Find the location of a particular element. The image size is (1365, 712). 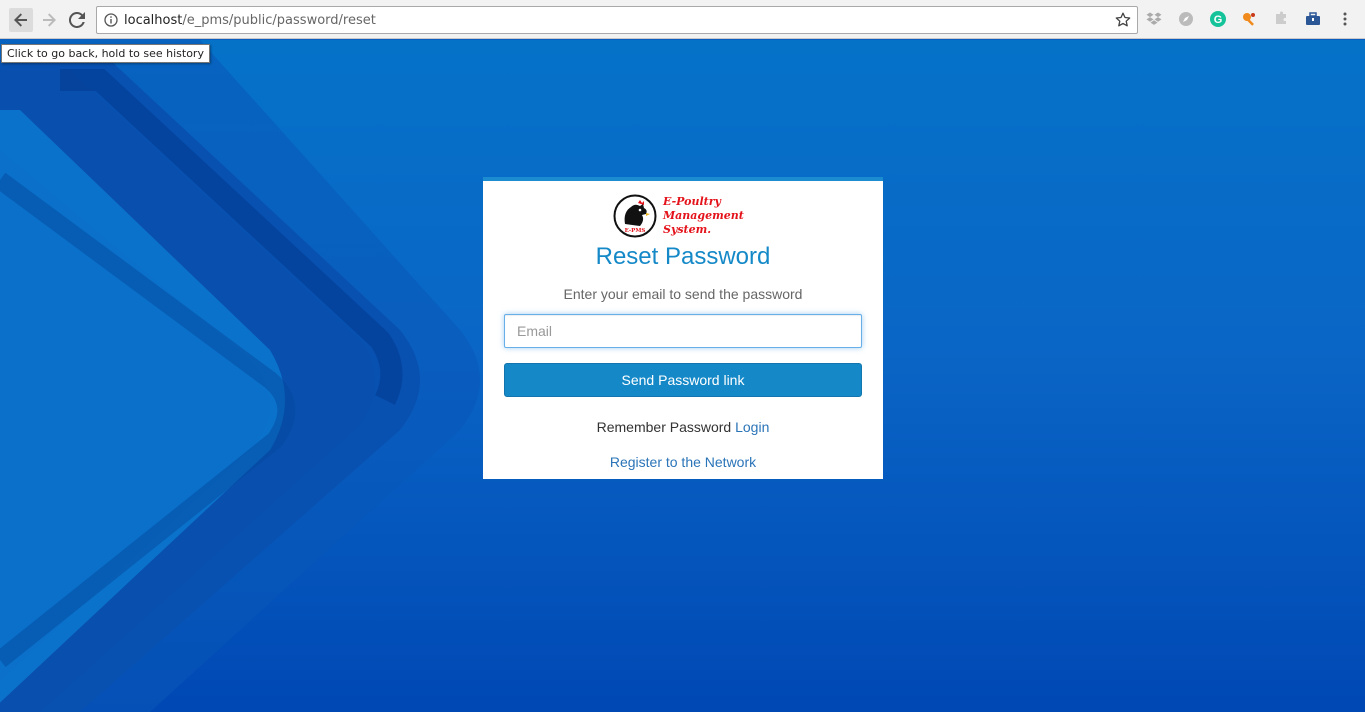

puzzle-extension-icon is located at coordinates (1281, 19).